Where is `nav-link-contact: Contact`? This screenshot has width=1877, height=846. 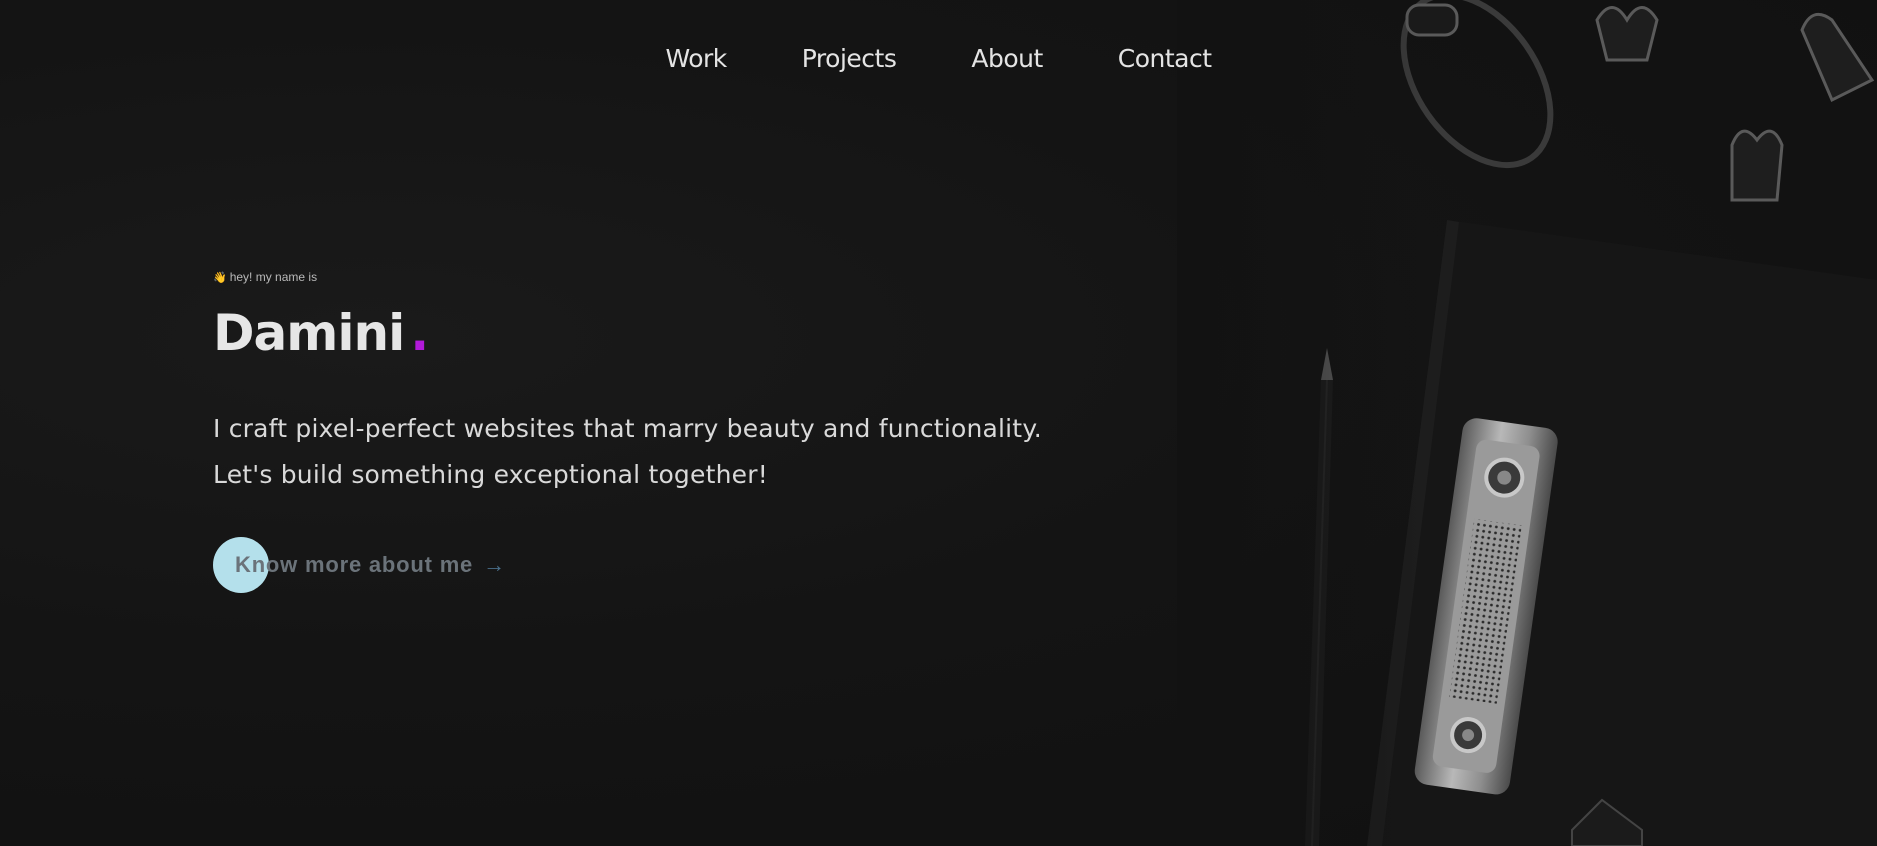
nav-link-contact: Contact is located at coordinates (1165, 58).